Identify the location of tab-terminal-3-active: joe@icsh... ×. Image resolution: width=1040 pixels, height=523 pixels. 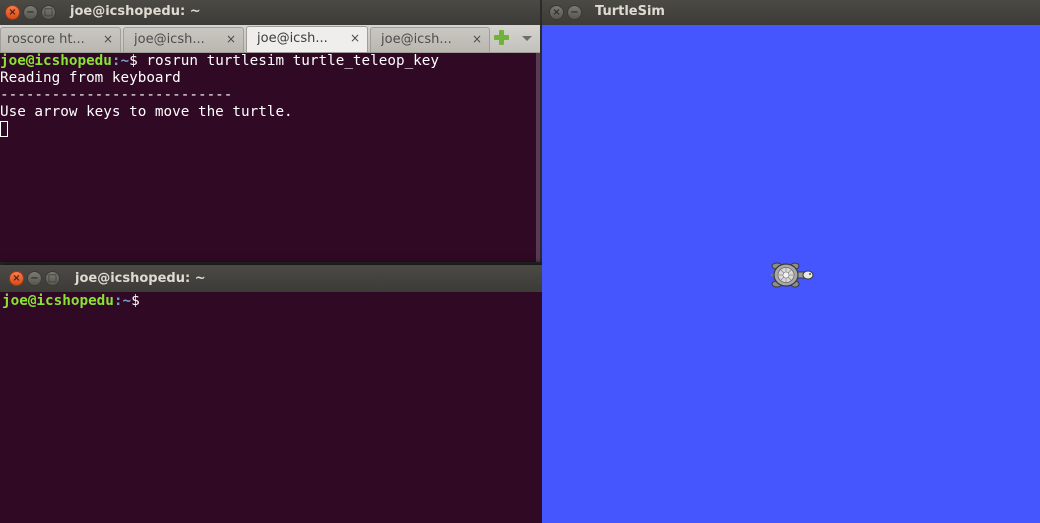
(307, 39).